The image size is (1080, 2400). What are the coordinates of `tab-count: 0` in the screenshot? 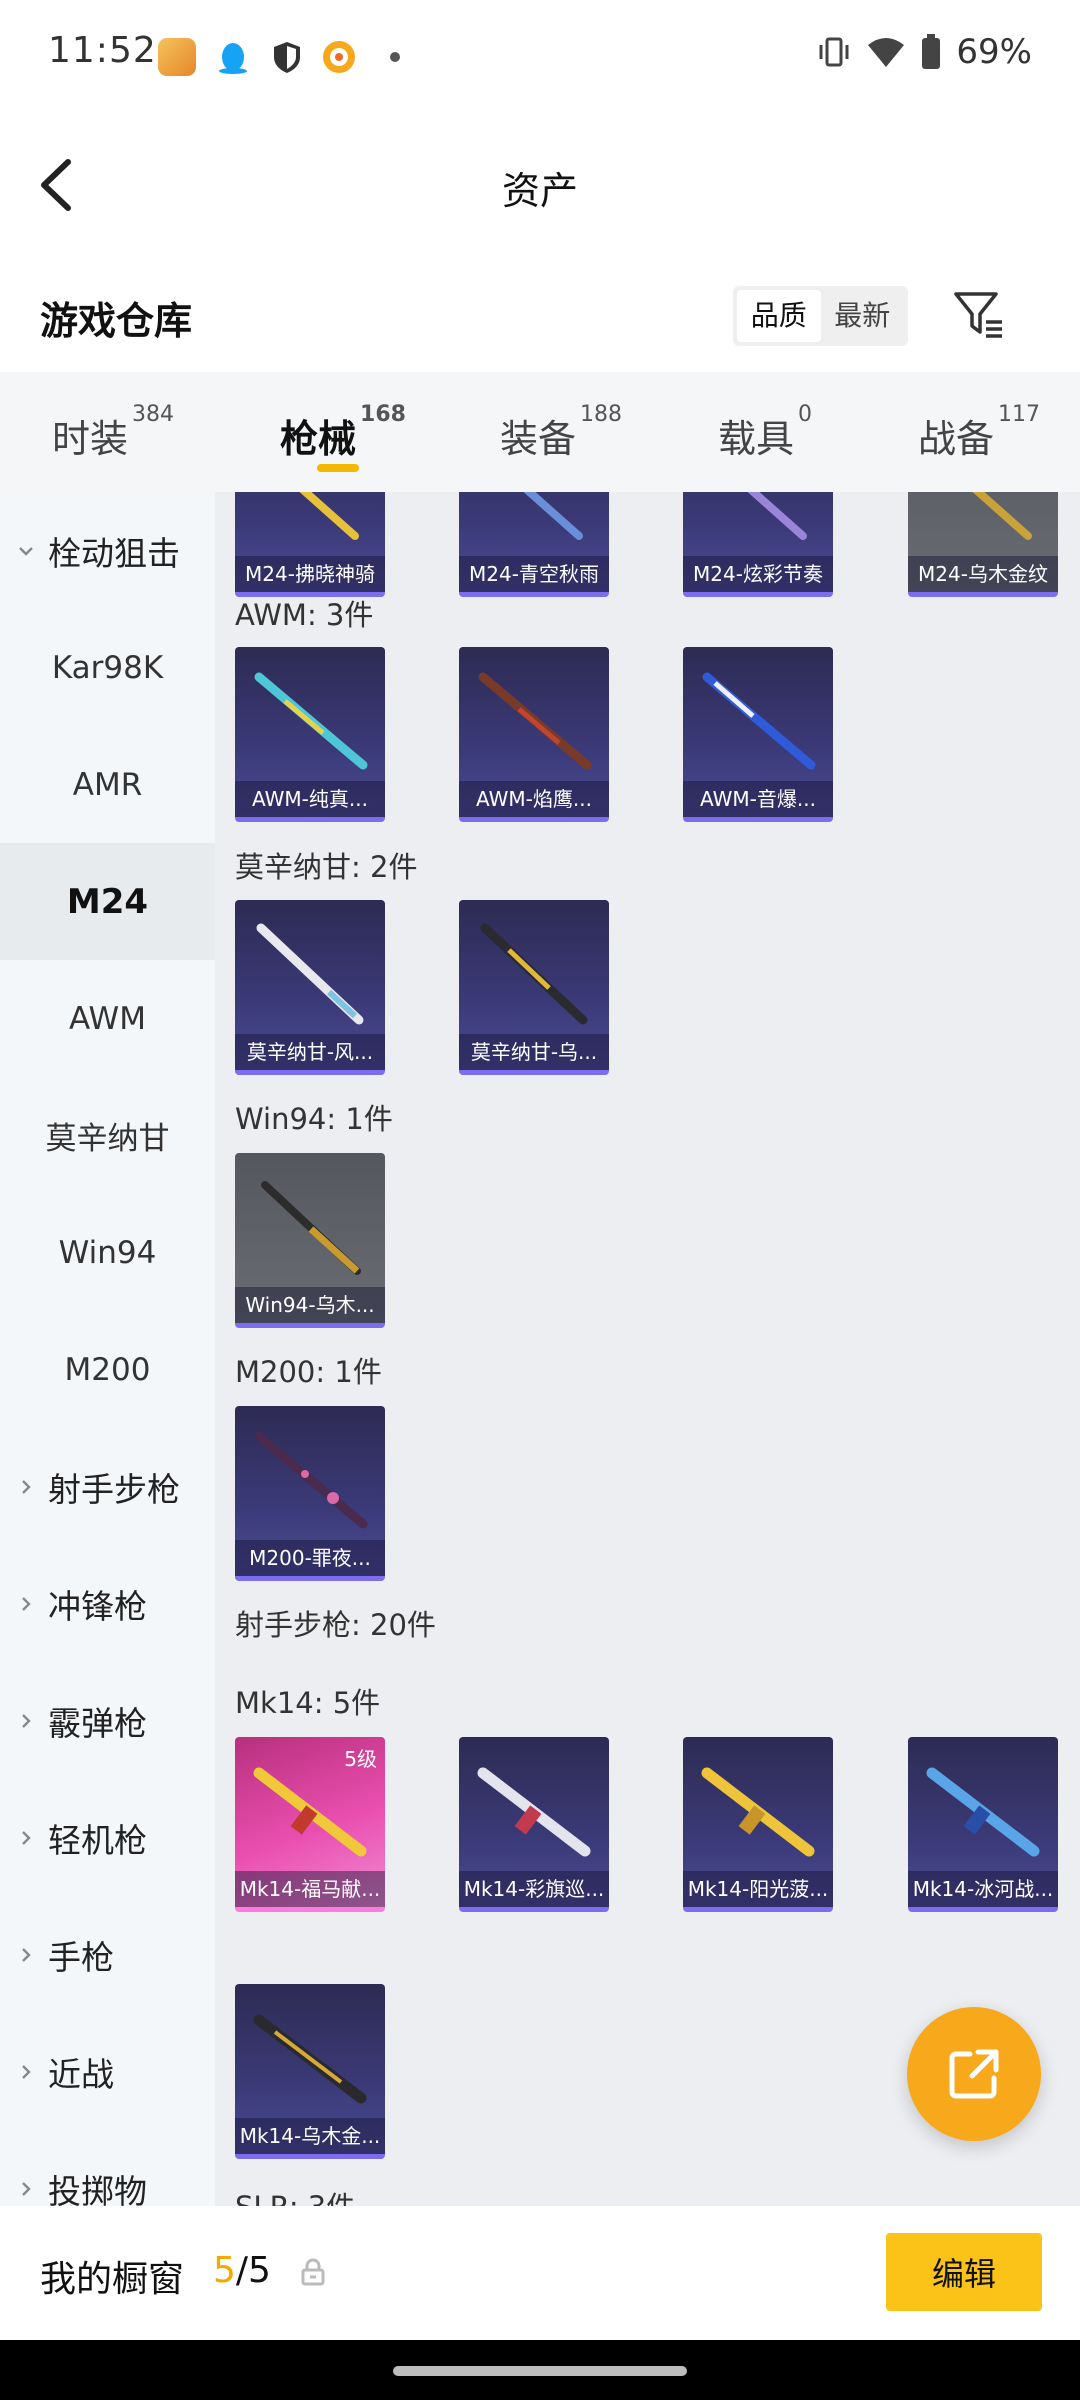 It's located at (805, 414).